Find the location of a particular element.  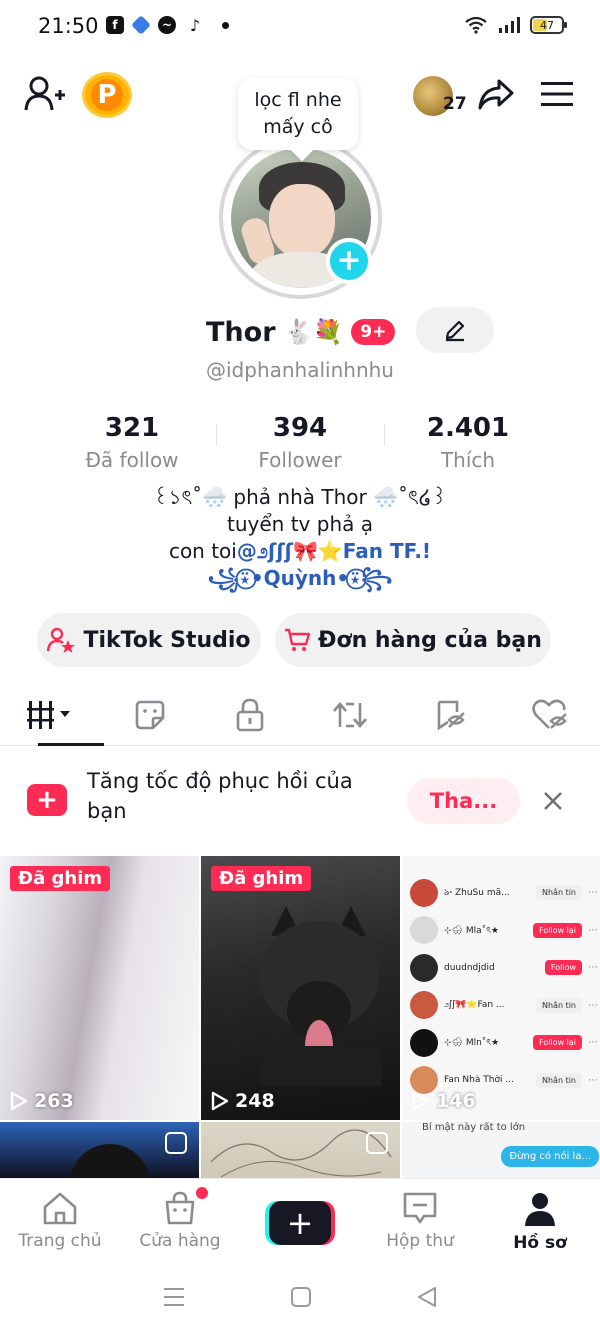

view-count-value: 248 is located at coordinates (255, 1101).